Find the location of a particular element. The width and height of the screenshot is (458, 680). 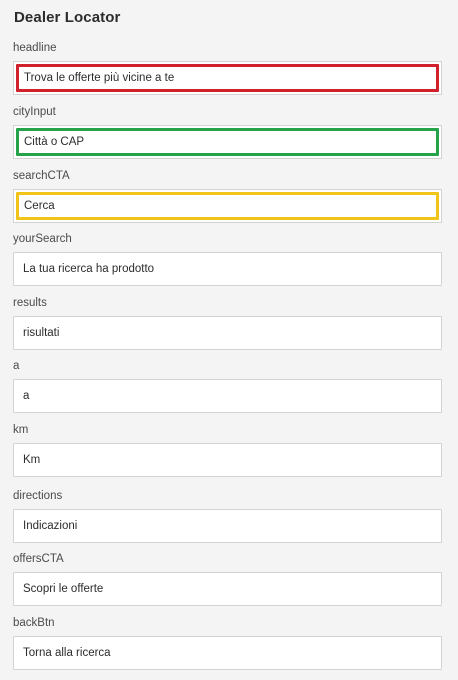

field-directions: directions is located at coordinates (227, 516).